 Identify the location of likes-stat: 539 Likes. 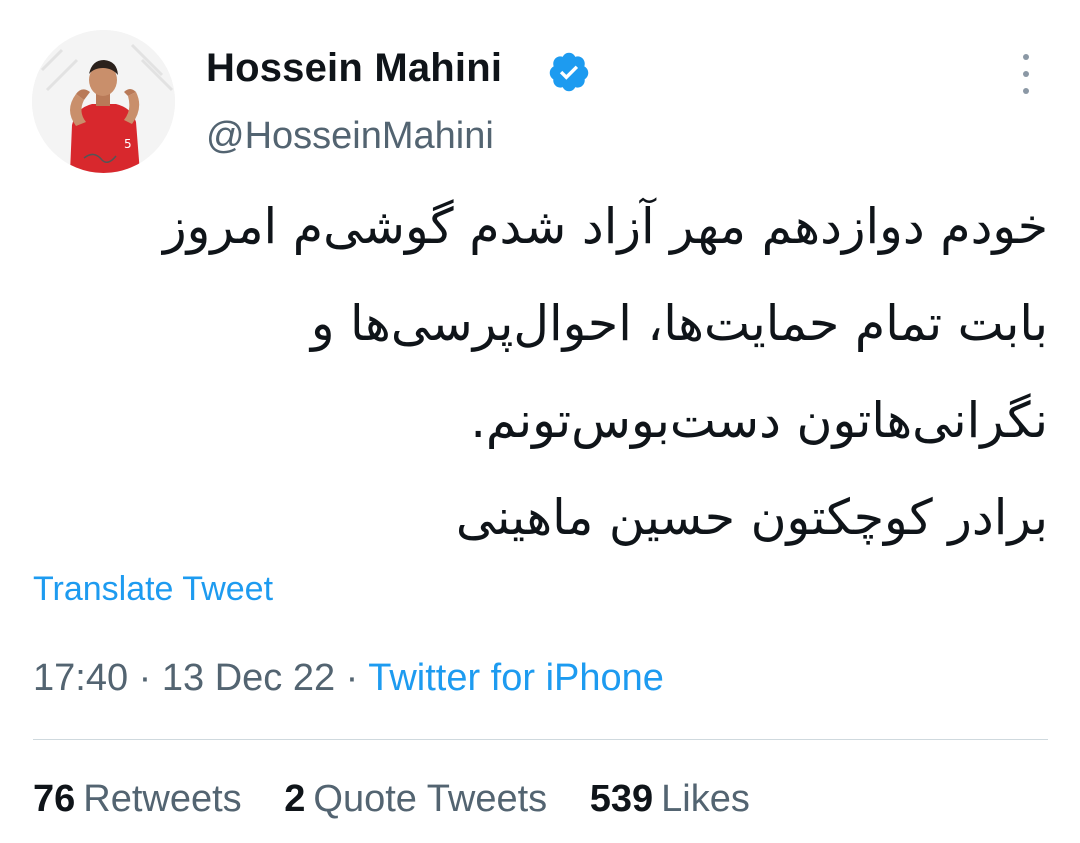
(670, 799).